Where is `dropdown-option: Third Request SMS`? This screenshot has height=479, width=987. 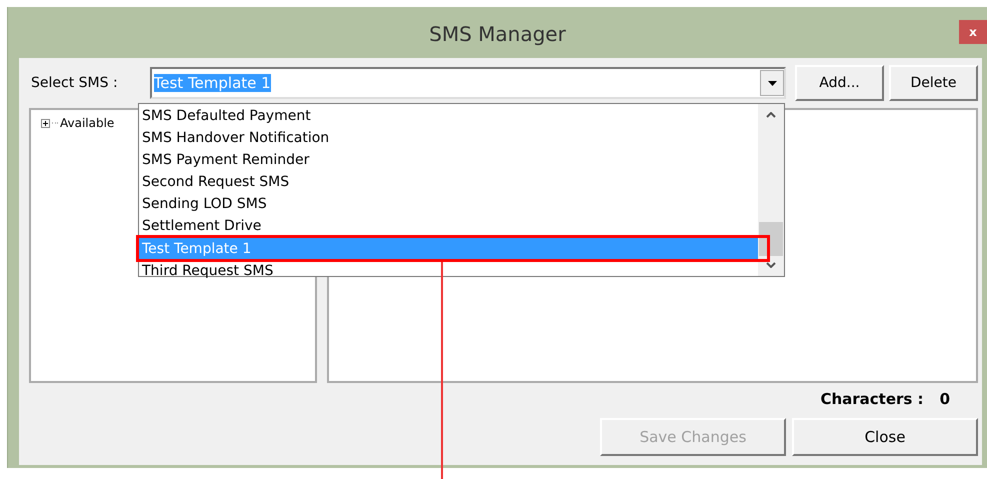 dropdown-option: Third Request SMS is located at coordinates (448, 271).